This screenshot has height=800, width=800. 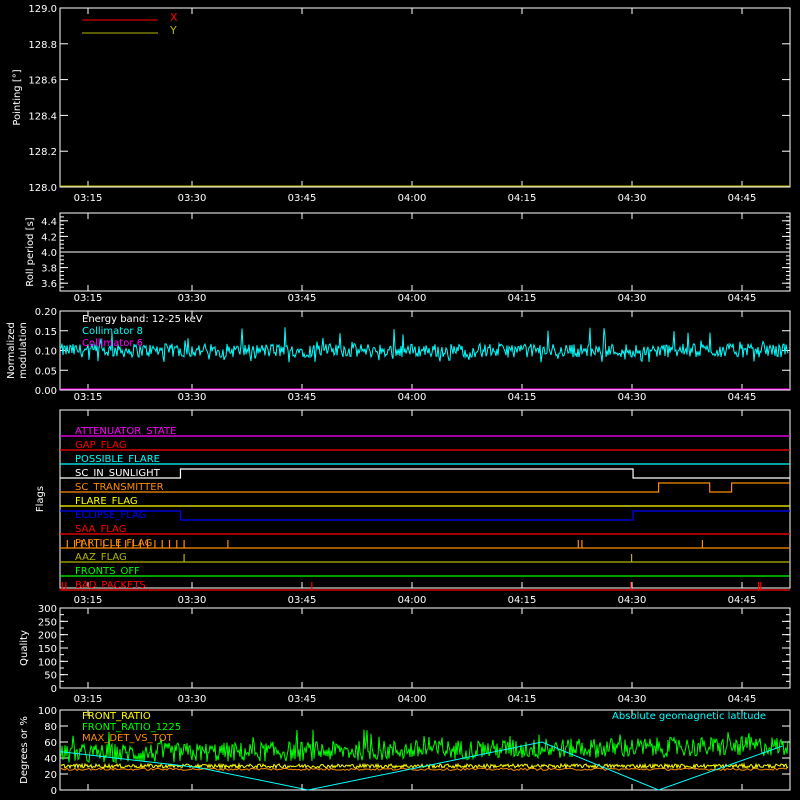 What do you see at coordinates (42, 81) in the screenshot?
I see `pointing-ytick-label: 128.6` at bounding box center [42, 81].